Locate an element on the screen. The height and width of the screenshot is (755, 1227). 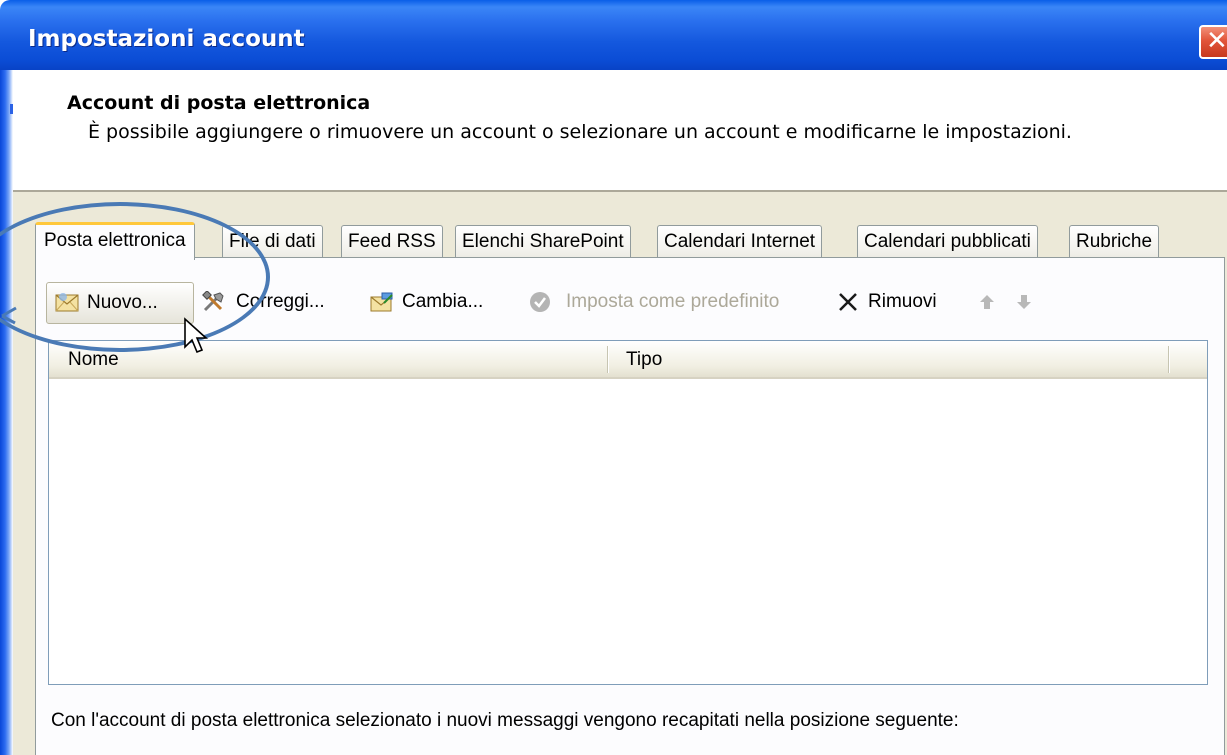
tab-elenchi-sharepoint: Elenchi SharePoint is located at coordinates (543, 241).